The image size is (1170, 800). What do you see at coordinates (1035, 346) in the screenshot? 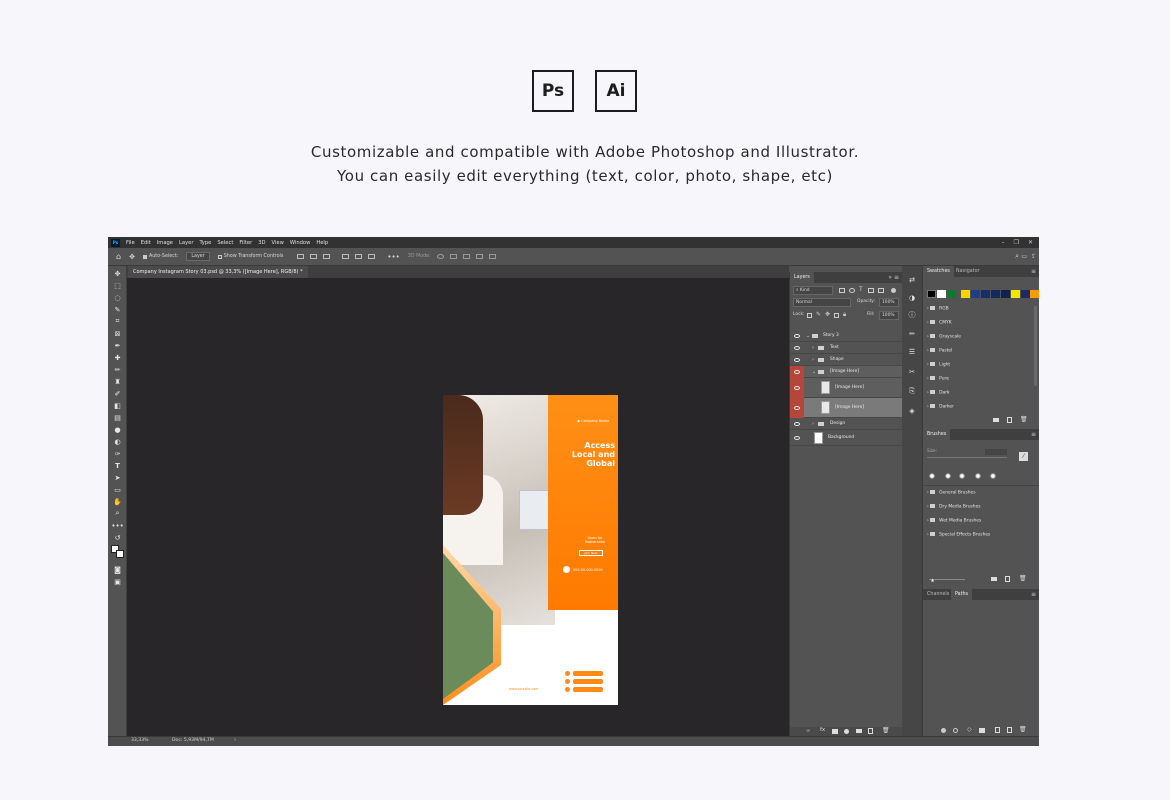
I see `swatches-scrollbar` at bounding box center [1035, 346].